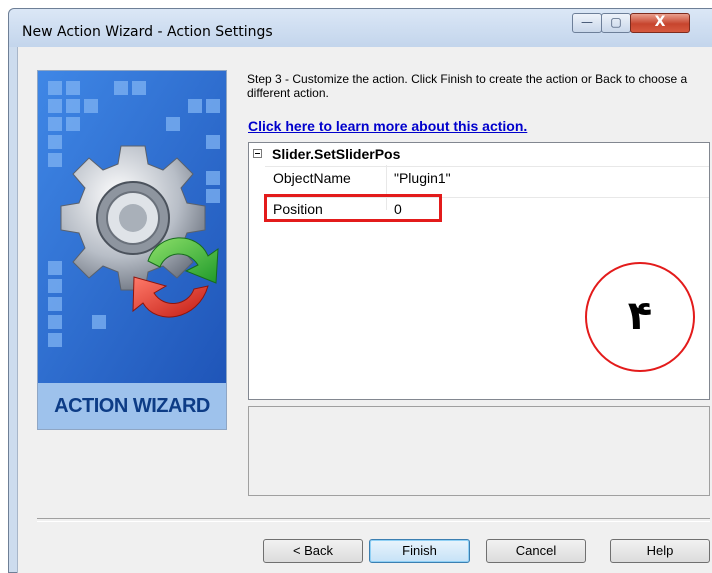  I want to click on minimize-button: —, so click(587, 23).